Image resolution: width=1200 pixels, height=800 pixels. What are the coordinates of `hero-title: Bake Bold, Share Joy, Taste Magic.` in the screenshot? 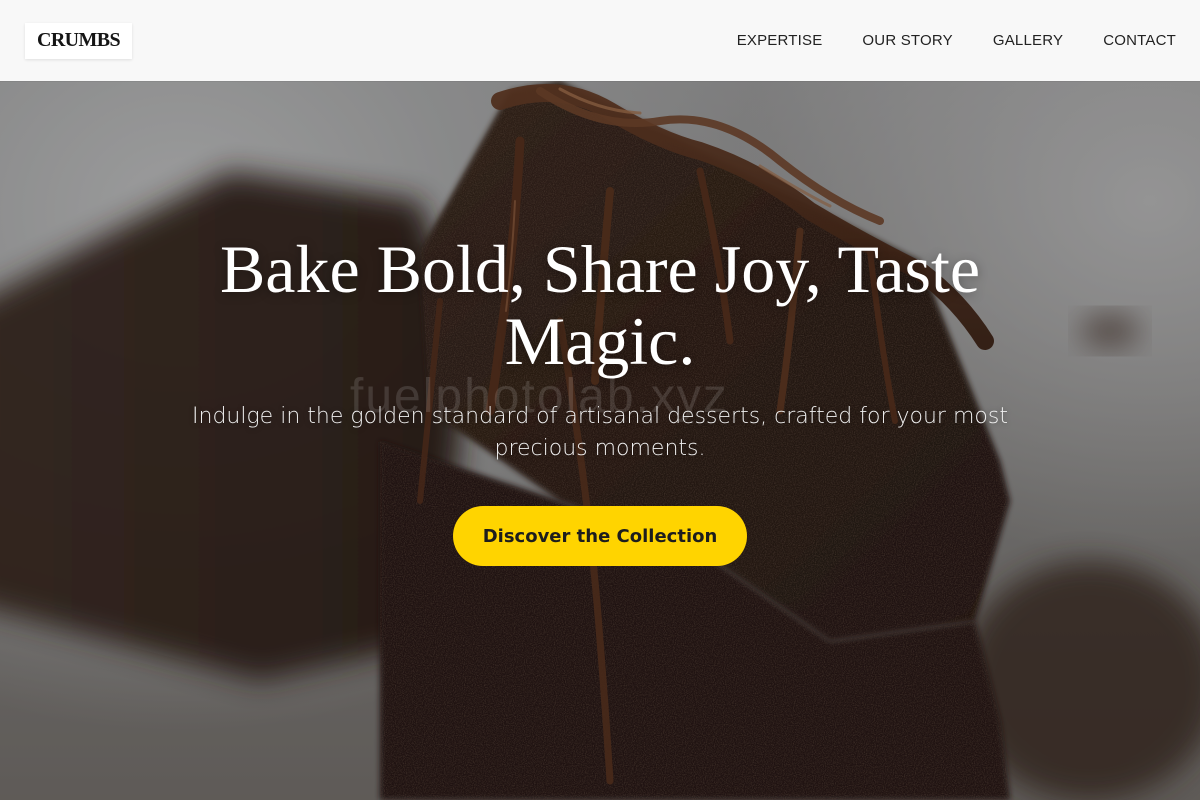 It's located at (600, 305).